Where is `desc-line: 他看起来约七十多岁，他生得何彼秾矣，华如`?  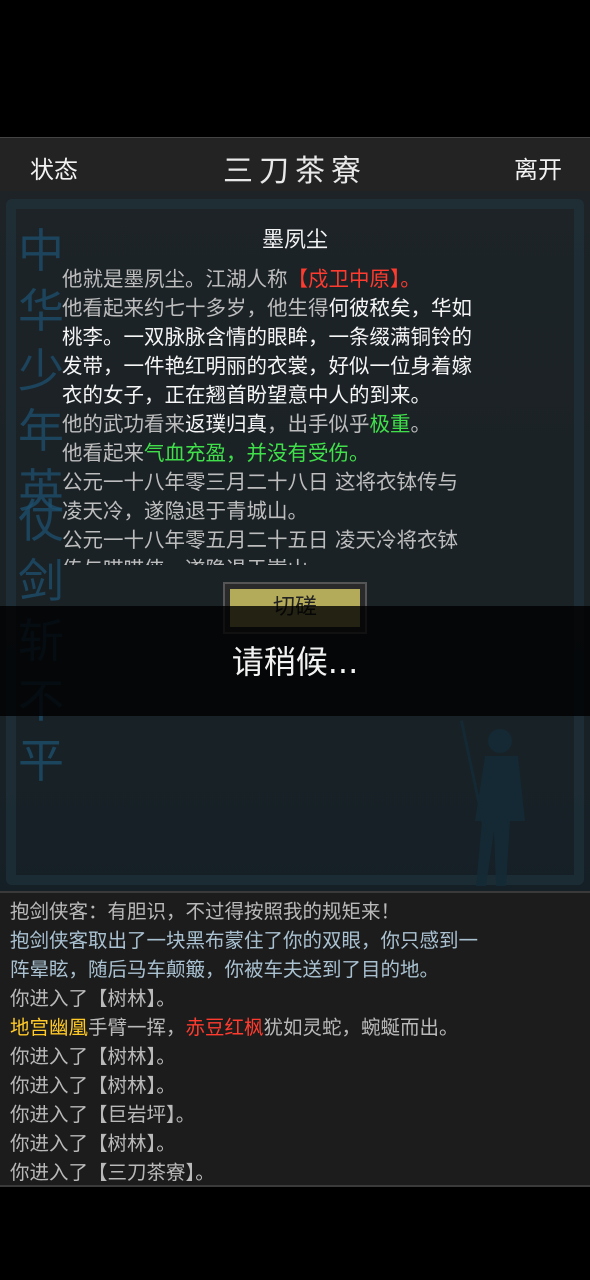 desc-line: 他看起来约七十多岁，他生得何彼秾矣，华如 is located at coordinates (267, 308).